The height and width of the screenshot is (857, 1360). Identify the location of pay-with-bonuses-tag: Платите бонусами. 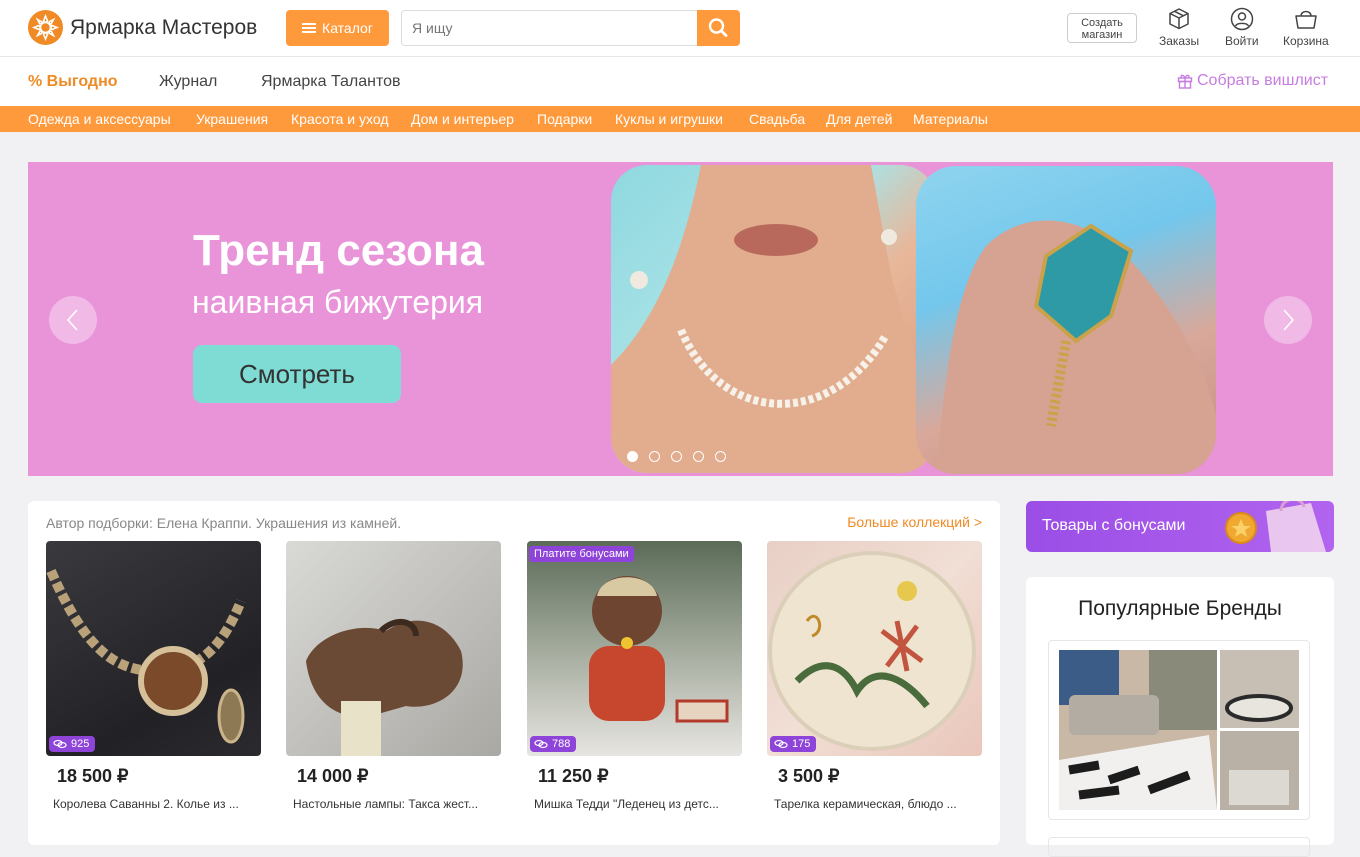
(581, 554).